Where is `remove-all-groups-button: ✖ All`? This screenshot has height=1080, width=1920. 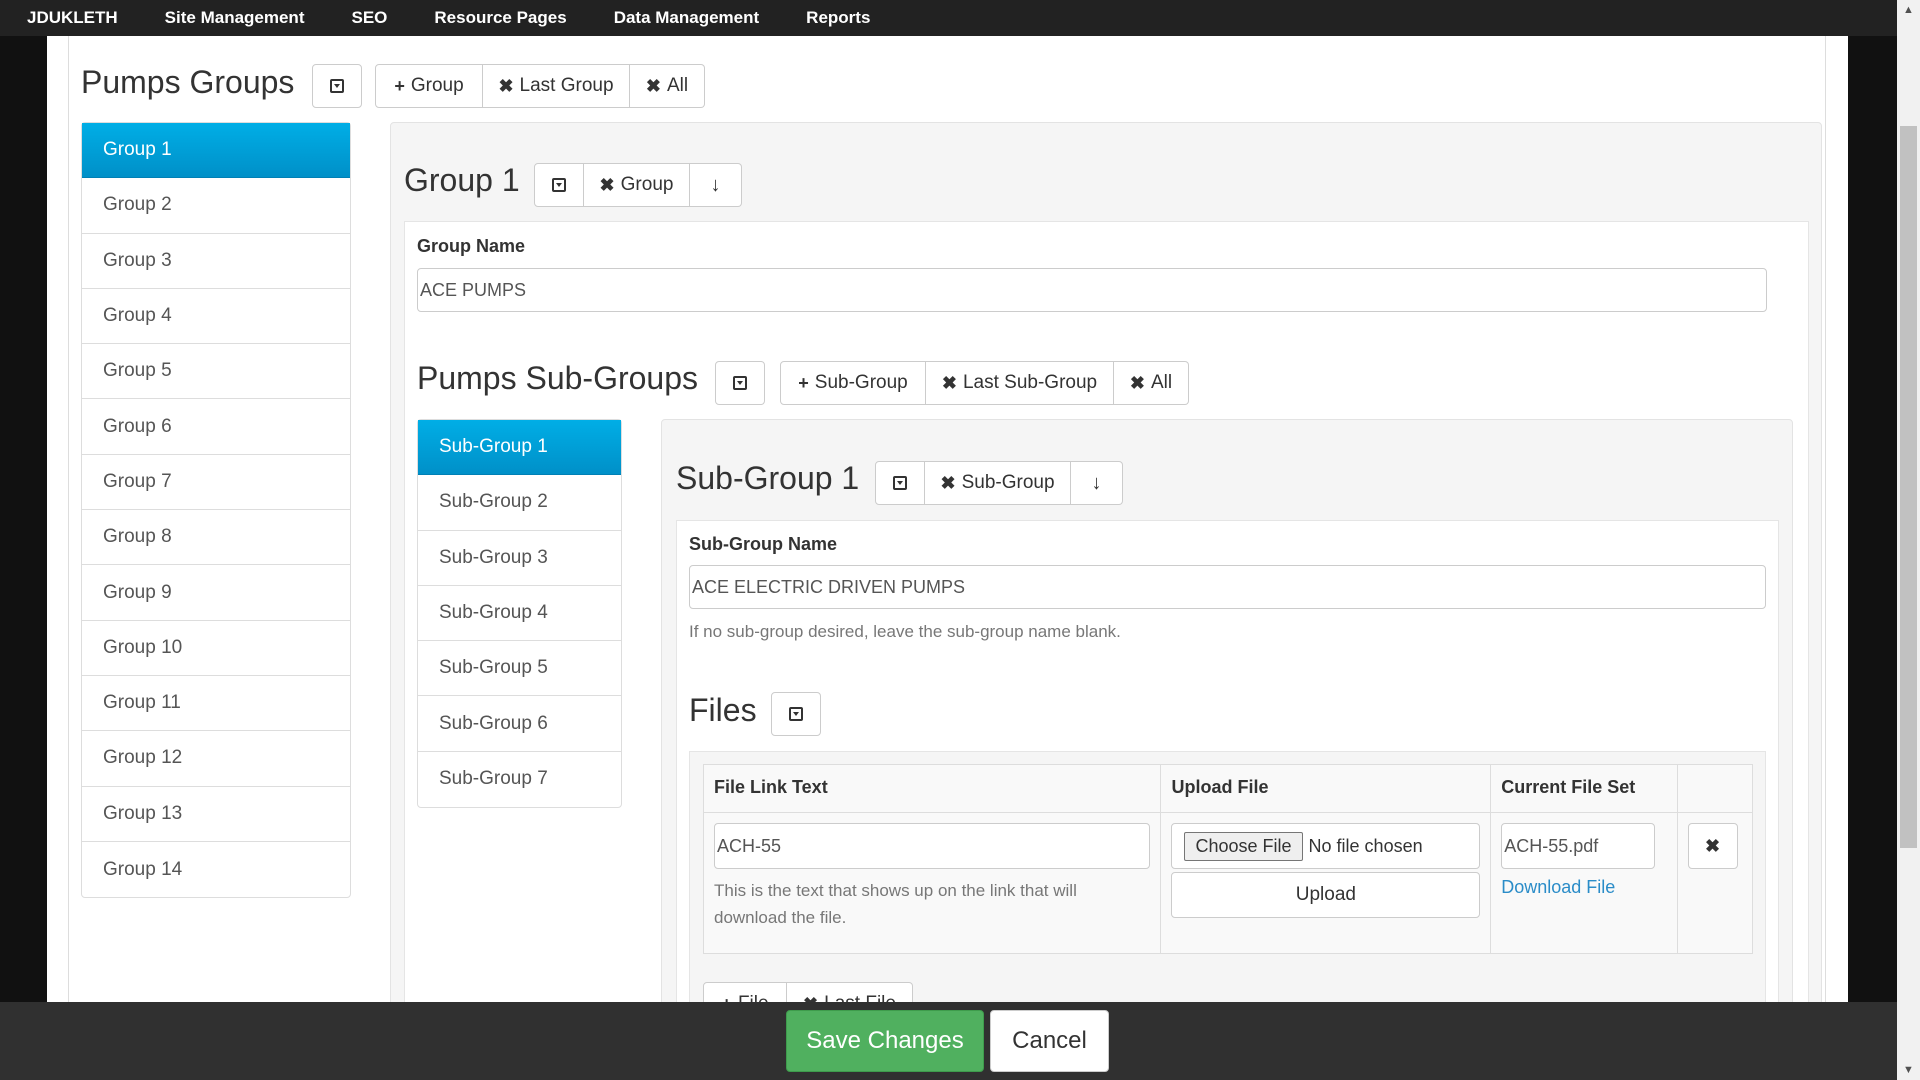
remove-all-groups-button: ✖ All is located at coordinates (667, 86).